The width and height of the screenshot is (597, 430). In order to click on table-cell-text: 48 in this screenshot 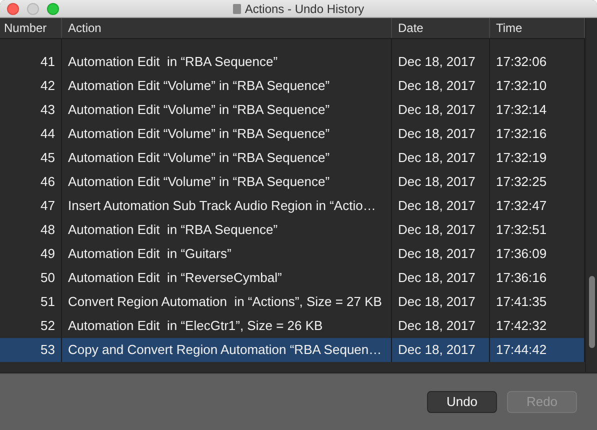, I will do `click(47, 230)`.